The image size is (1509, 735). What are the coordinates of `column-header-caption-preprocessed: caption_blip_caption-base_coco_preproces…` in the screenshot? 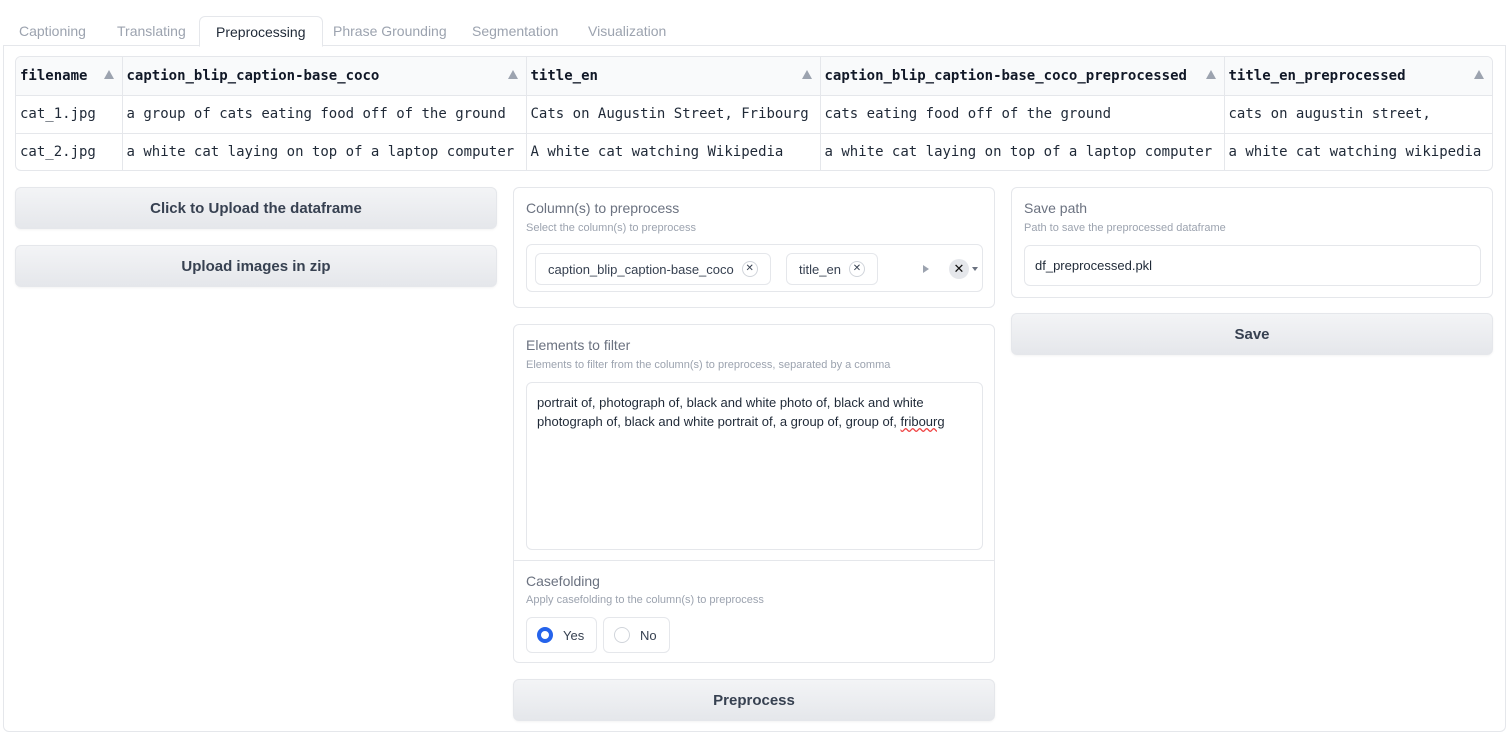 It's located at (1022, 76).